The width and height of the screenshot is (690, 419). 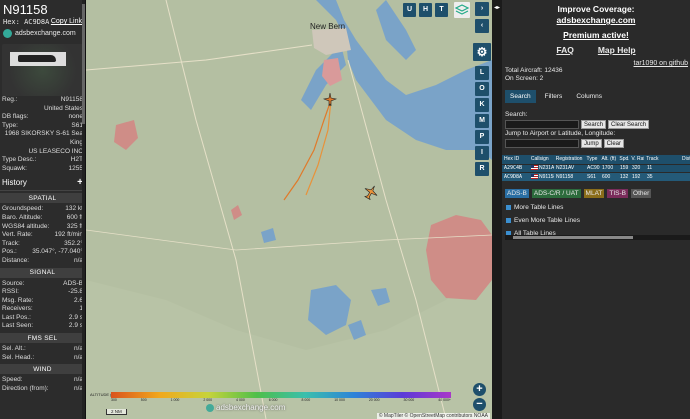 What do you see at coordinates (374, 400) in the screenshot?
I see `altitude-tick: 20 000` at bounding box center [374, 400].